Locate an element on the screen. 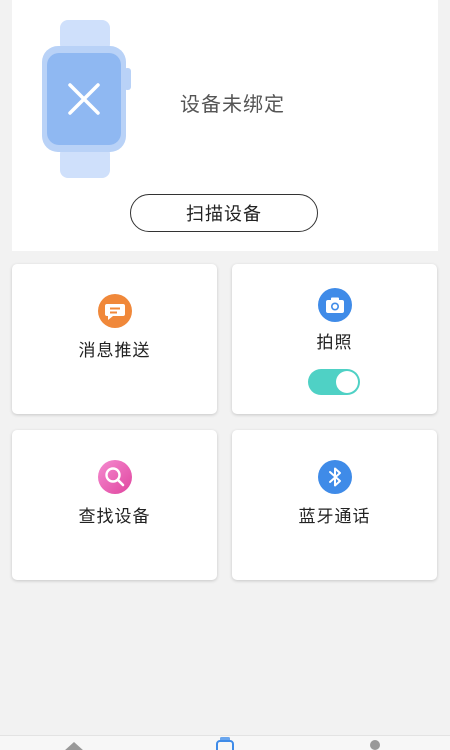 This screenshot has height=750, width=450. camera-toggle is located at coordinates (334, 382).